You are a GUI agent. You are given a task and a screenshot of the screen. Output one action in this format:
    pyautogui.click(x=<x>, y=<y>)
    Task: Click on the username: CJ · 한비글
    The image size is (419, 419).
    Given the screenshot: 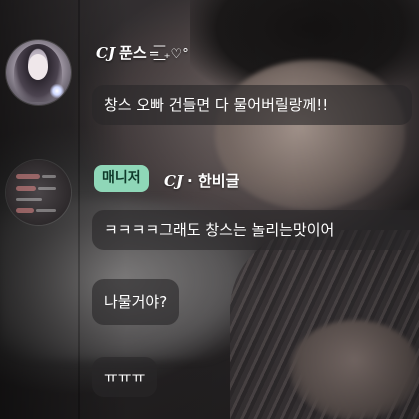 What is the action you would take?
    pyautogui.click(x=201, y=180)
    